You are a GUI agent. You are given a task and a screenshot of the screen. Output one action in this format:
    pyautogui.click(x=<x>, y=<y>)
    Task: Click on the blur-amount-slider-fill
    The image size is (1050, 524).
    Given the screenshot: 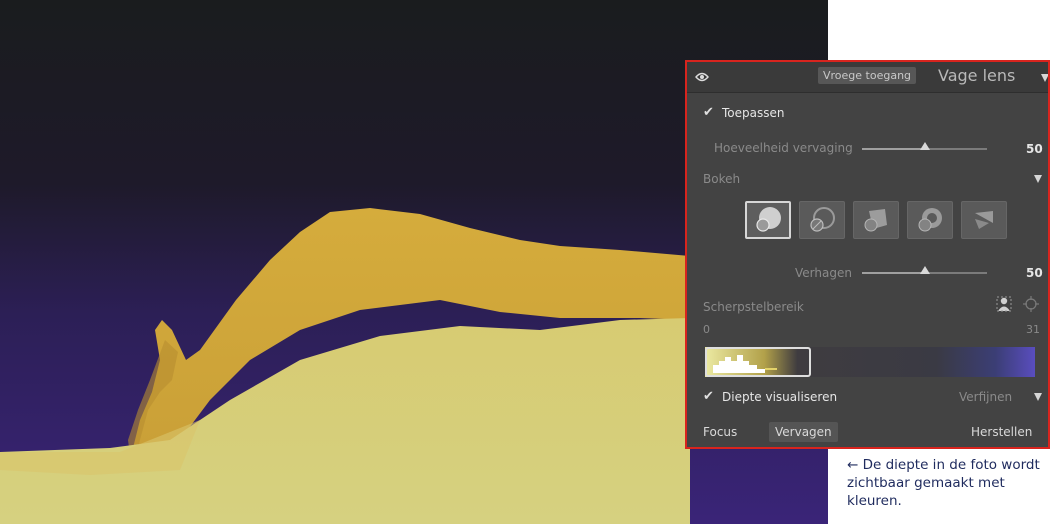 What is the action you would take?
    pyautogui.click(x=893, y=149)
    